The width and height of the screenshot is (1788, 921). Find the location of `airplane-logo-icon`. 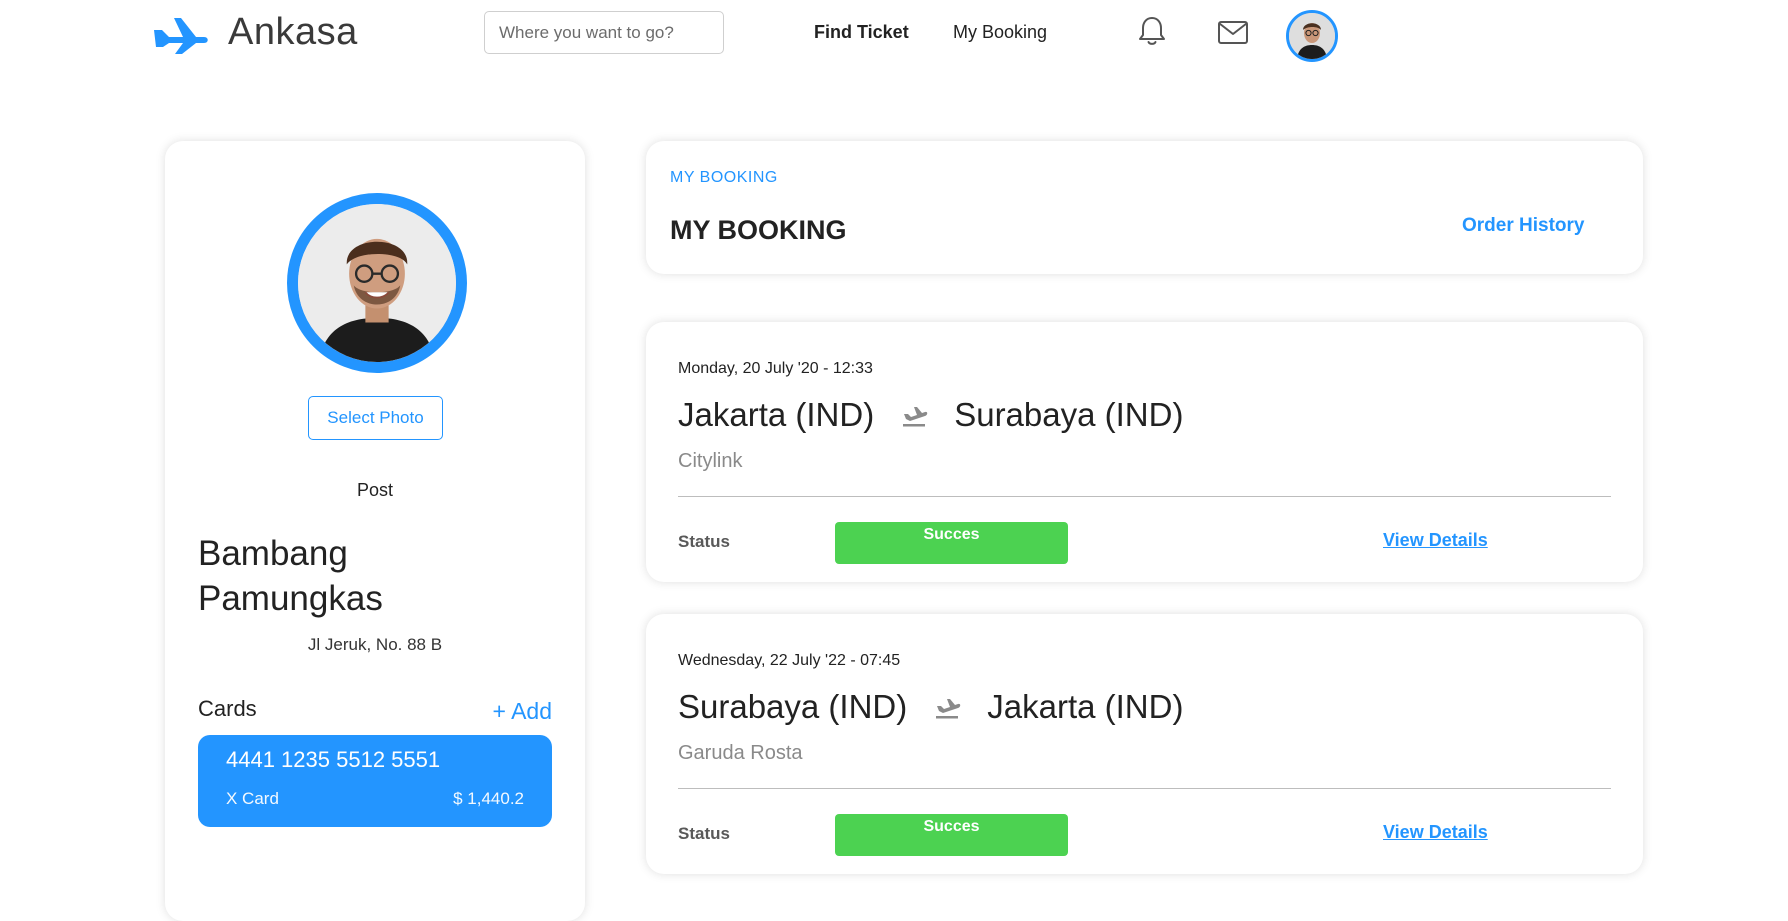

airplane-logo-icon is located at coordinates (181, 36).